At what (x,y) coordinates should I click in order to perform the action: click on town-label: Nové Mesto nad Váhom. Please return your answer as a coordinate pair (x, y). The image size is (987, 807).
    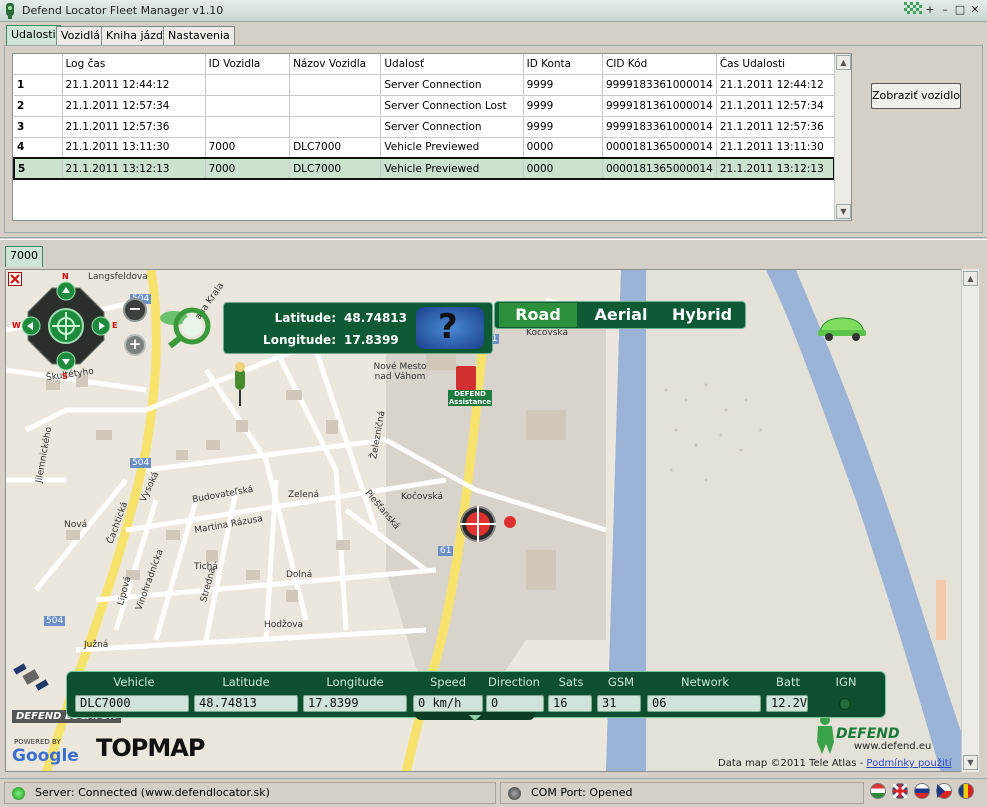
    Looking at the image, I should click on (400, 372).